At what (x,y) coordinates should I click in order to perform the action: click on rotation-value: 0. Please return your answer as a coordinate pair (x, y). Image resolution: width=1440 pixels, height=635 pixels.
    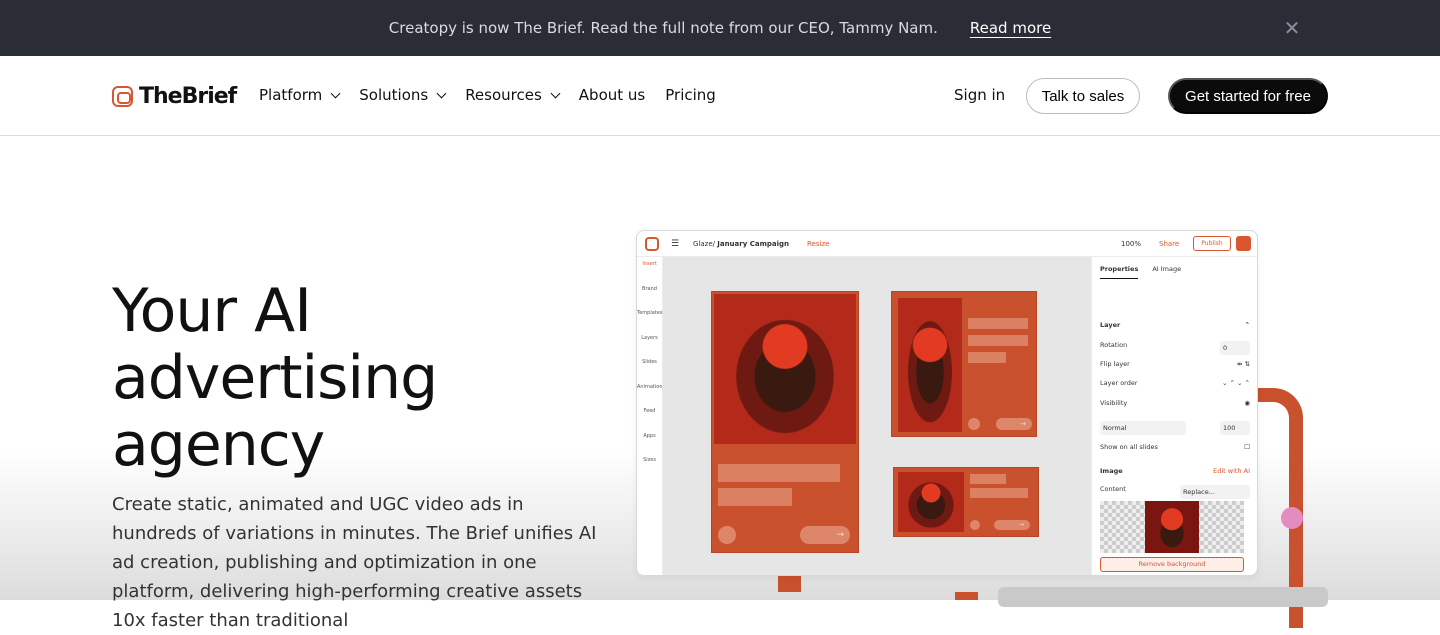
    Looking at the image, I should click on (1235, 348).